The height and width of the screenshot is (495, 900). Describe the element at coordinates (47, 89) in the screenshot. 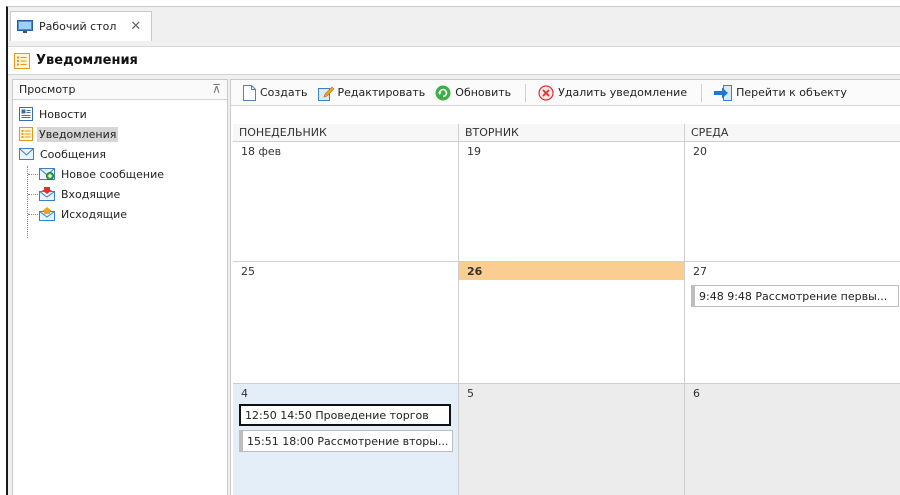

I see `panel-title: Просмотр` at that location.